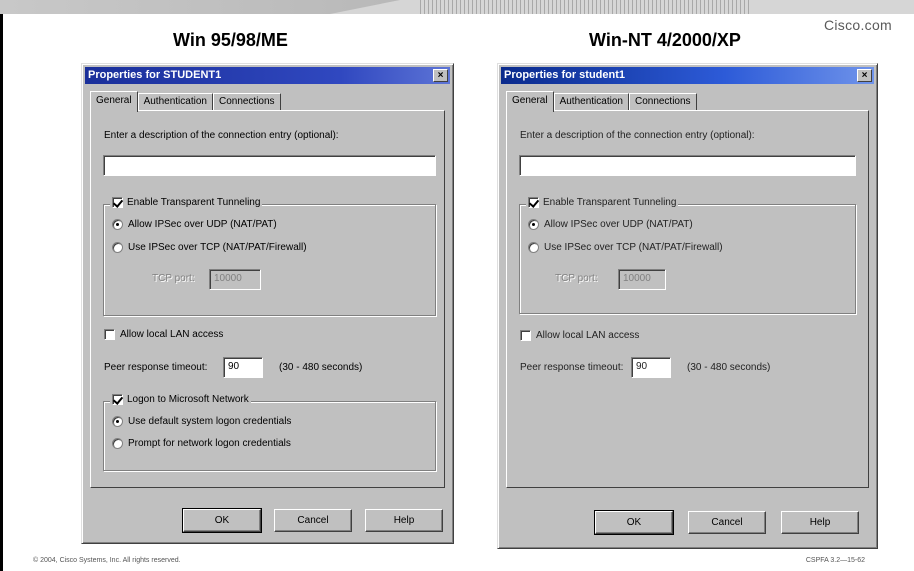 The width and height of the screenshot is (914, 571). What do you see at coordinates (209, 443) in the screenshot?
I see `logon-prompt-label: Prompt for network logon credentials` at bounding box center [209, 443].